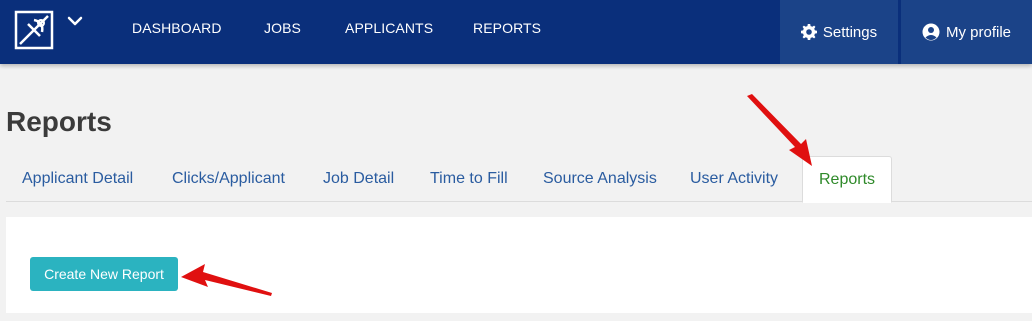 Image resolution: width=1032 pixels, height=321 pixels. I want to click on page-title: Reports, so click(59, 121).